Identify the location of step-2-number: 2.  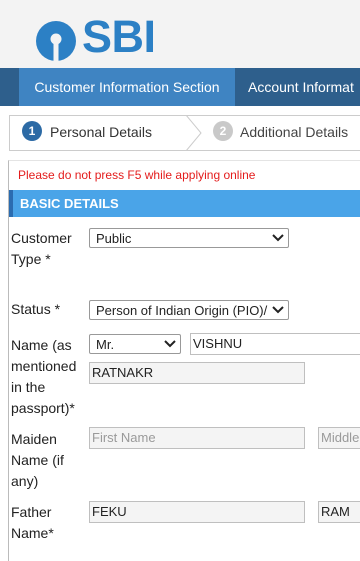
(223, 131).